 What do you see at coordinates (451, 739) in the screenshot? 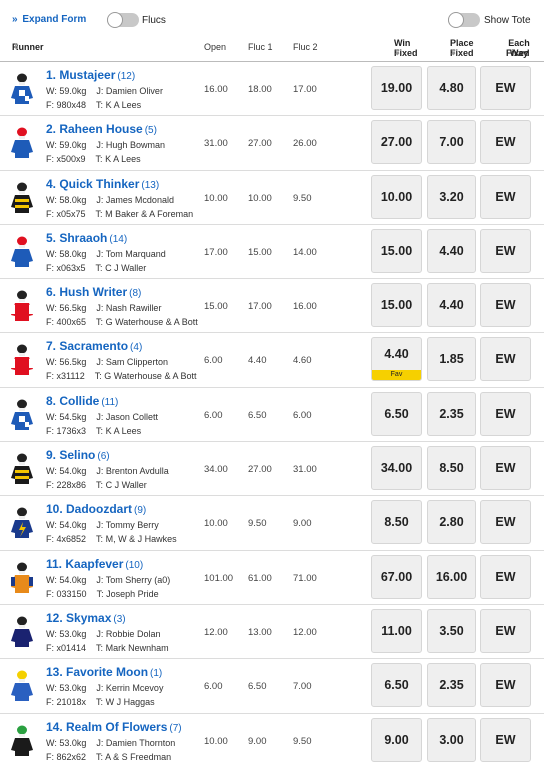
I see `place-odds-button: 3.00` at bounding box center [451, 739].